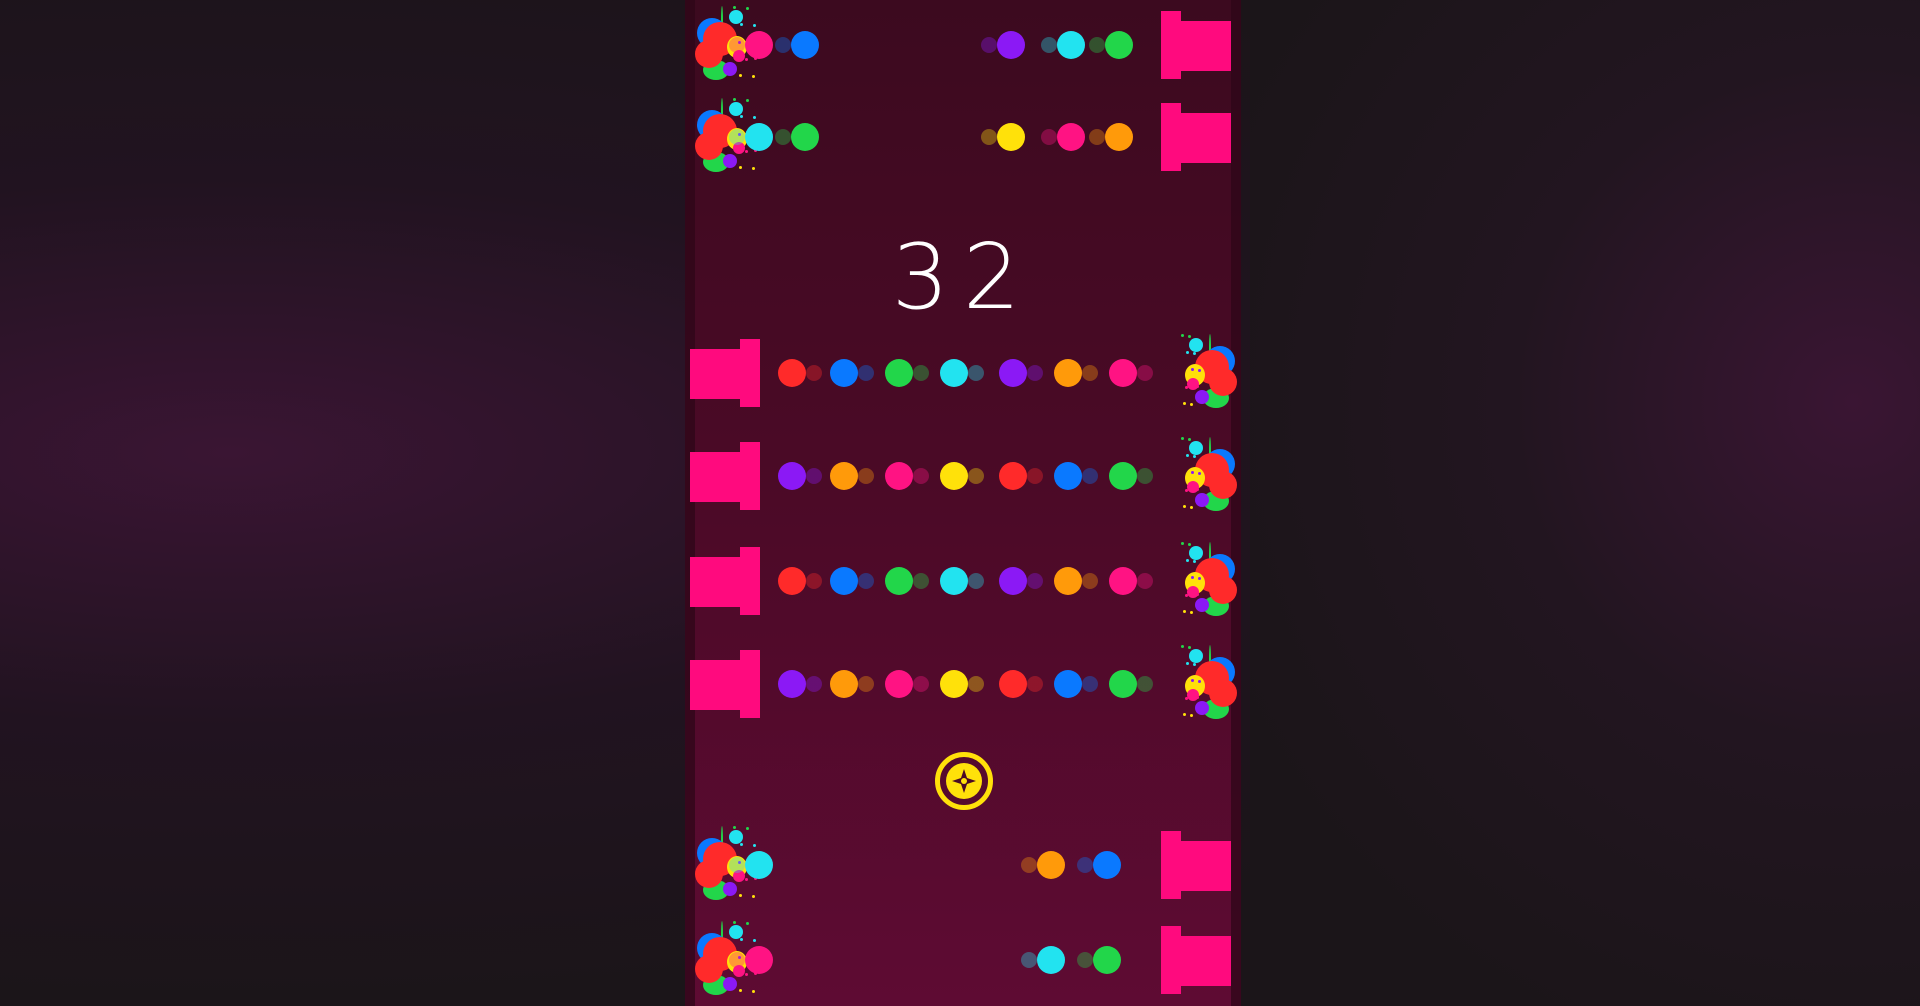 This screenshot has height=1006, width=1920. I want to click on ball-purple, so click(800, 476).